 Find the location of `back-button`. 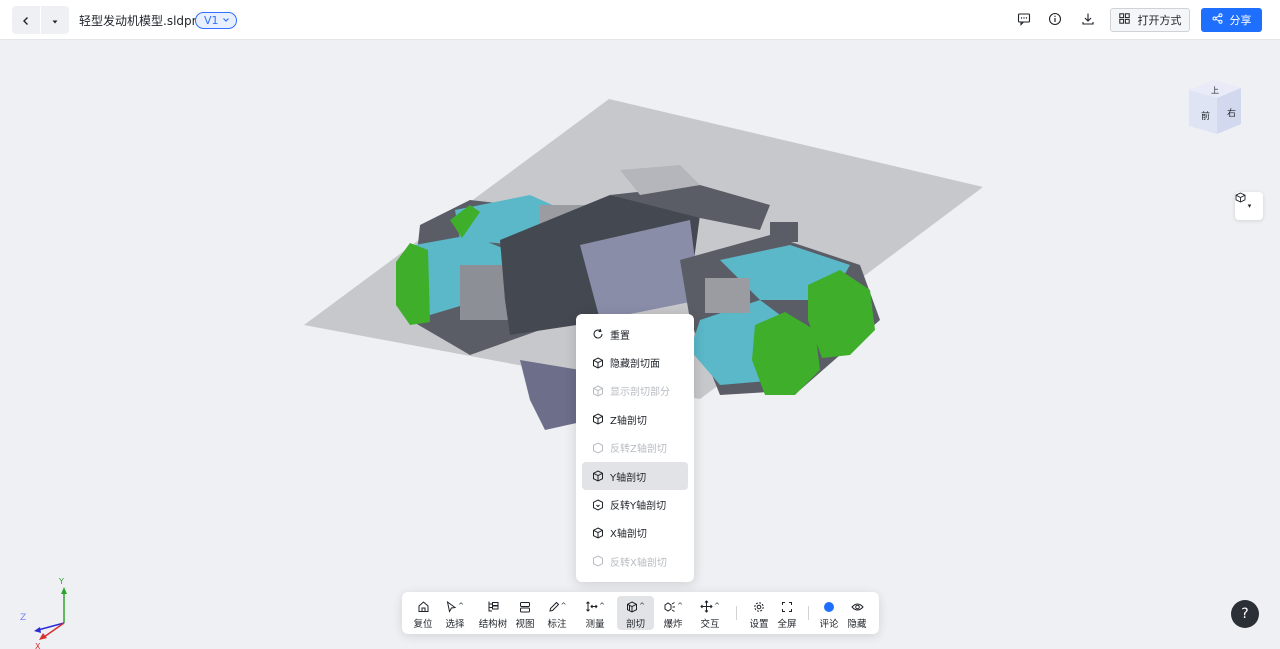

back-button is located at coordinates (26, 20).